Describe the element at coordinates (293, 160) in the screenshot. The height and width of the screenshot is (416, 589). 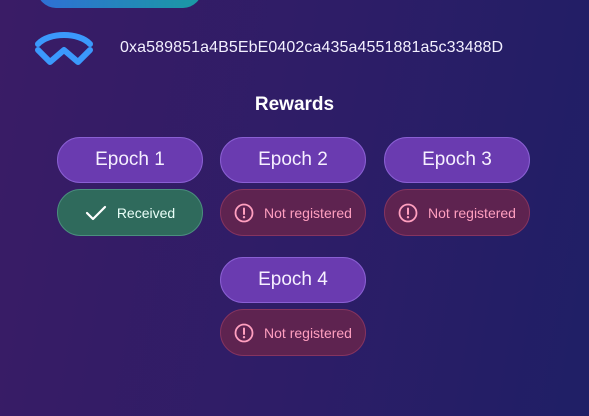
I see `epoch-2-button: Epoch 2` at that location.